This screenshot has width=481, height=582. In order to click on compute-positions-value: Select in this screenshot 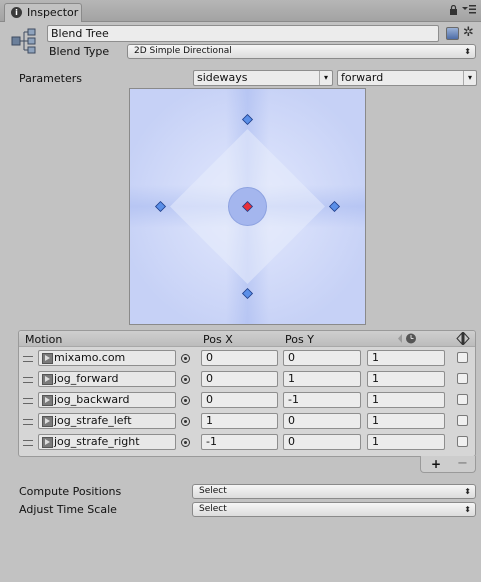, I will do `click(213, 491)`.